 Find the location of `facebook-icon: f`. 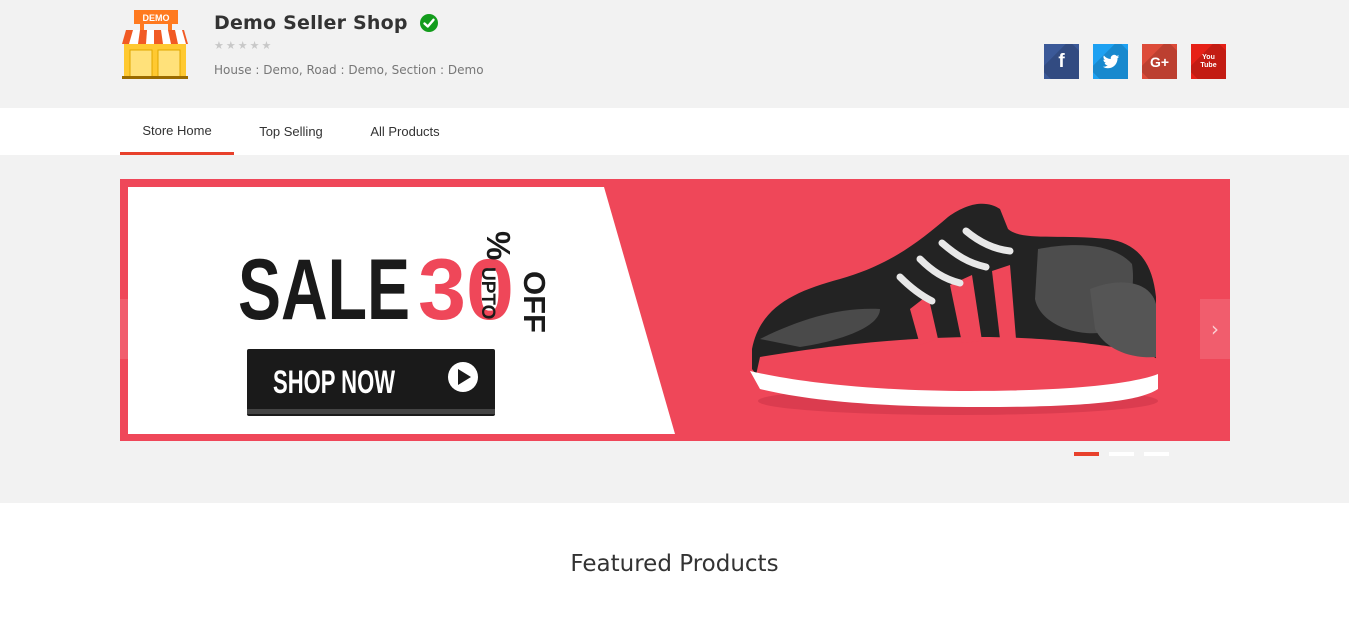

facebook-icon: f is located at coordinates (1061, 61).